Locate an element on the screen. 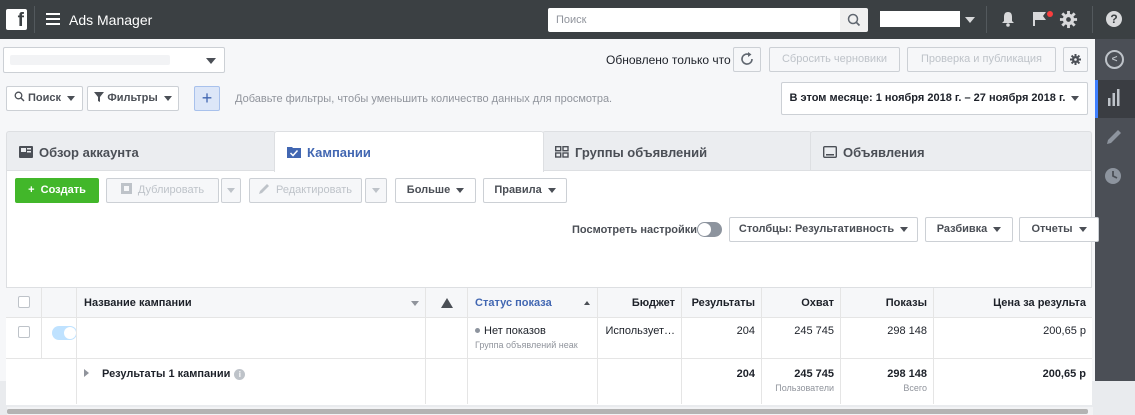 The image size is (1135, 415). select-all-cell is located at coordinates (24, 302).